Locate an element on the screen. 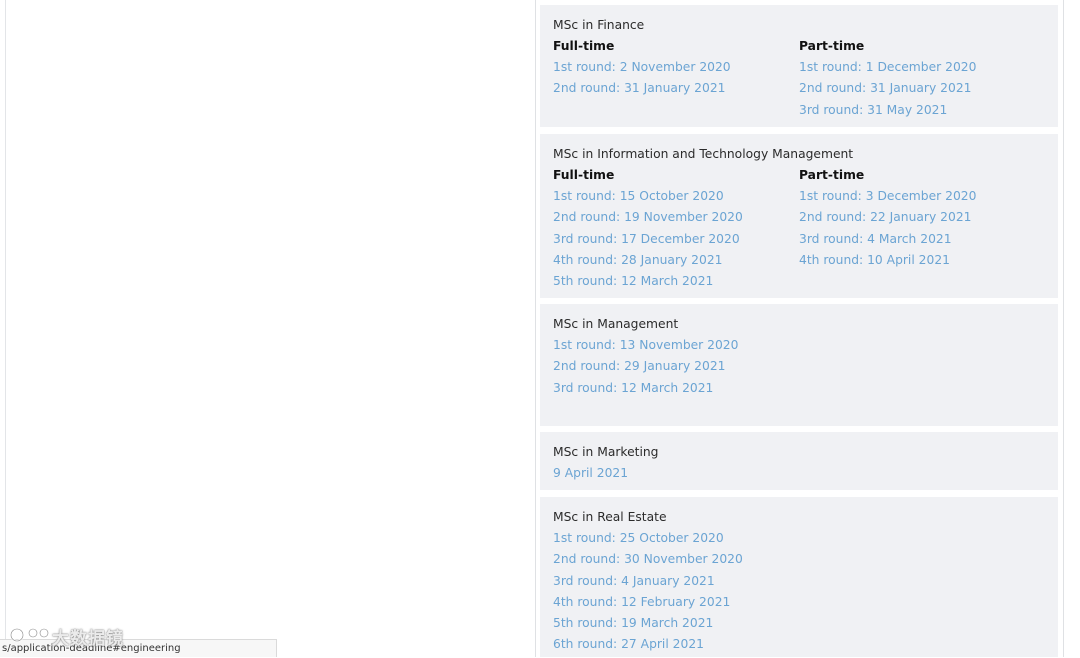  deadline-link: 3rd round: 17 December 2020 is located at coordinates (676, 241).